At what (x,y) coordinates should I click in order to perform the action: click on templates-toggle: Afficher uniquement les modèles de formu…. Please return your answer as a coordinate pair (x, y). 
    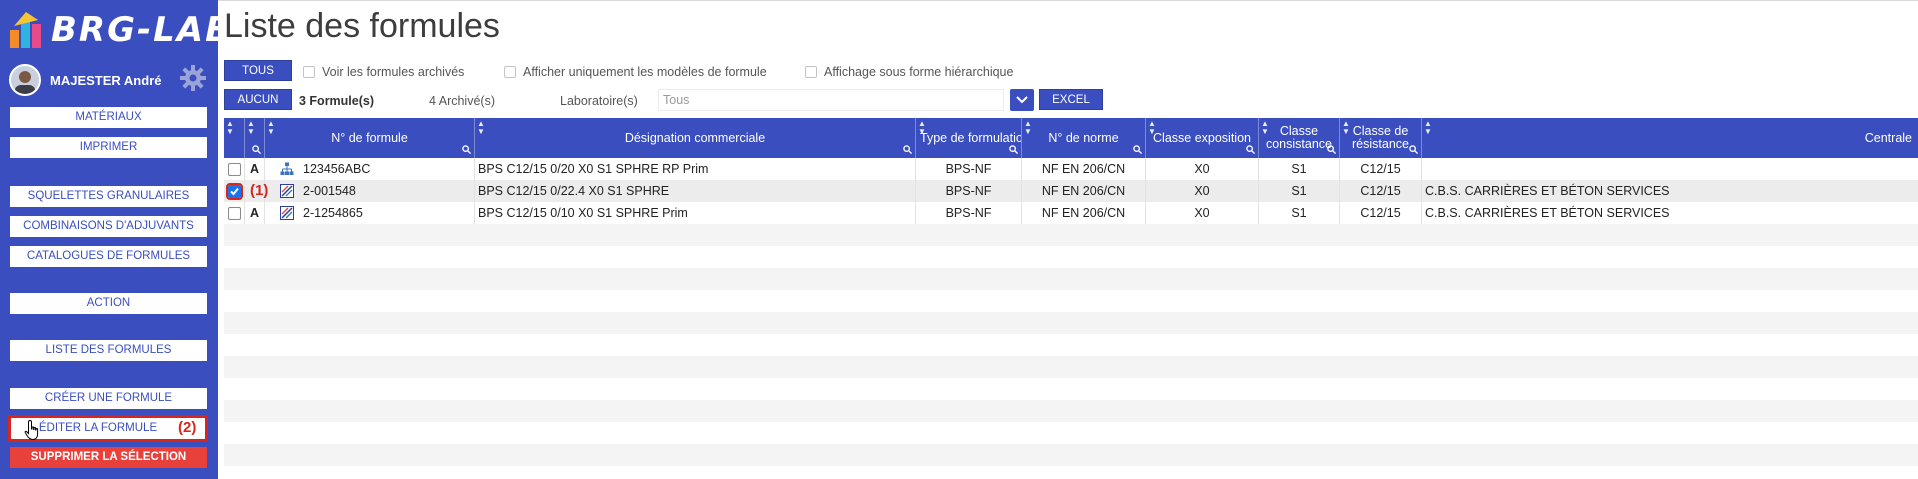
    Looking at the image, I should click on (635, 72).